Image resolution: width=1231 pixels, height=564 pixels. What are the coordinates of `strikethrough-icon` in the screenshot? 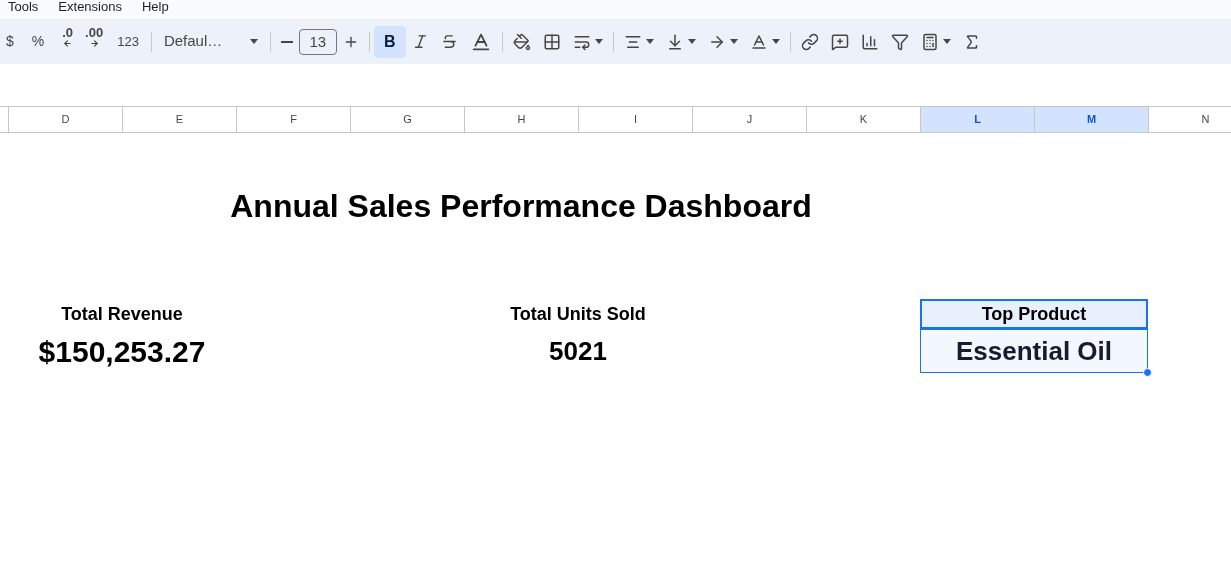 It's located at (449, 41).